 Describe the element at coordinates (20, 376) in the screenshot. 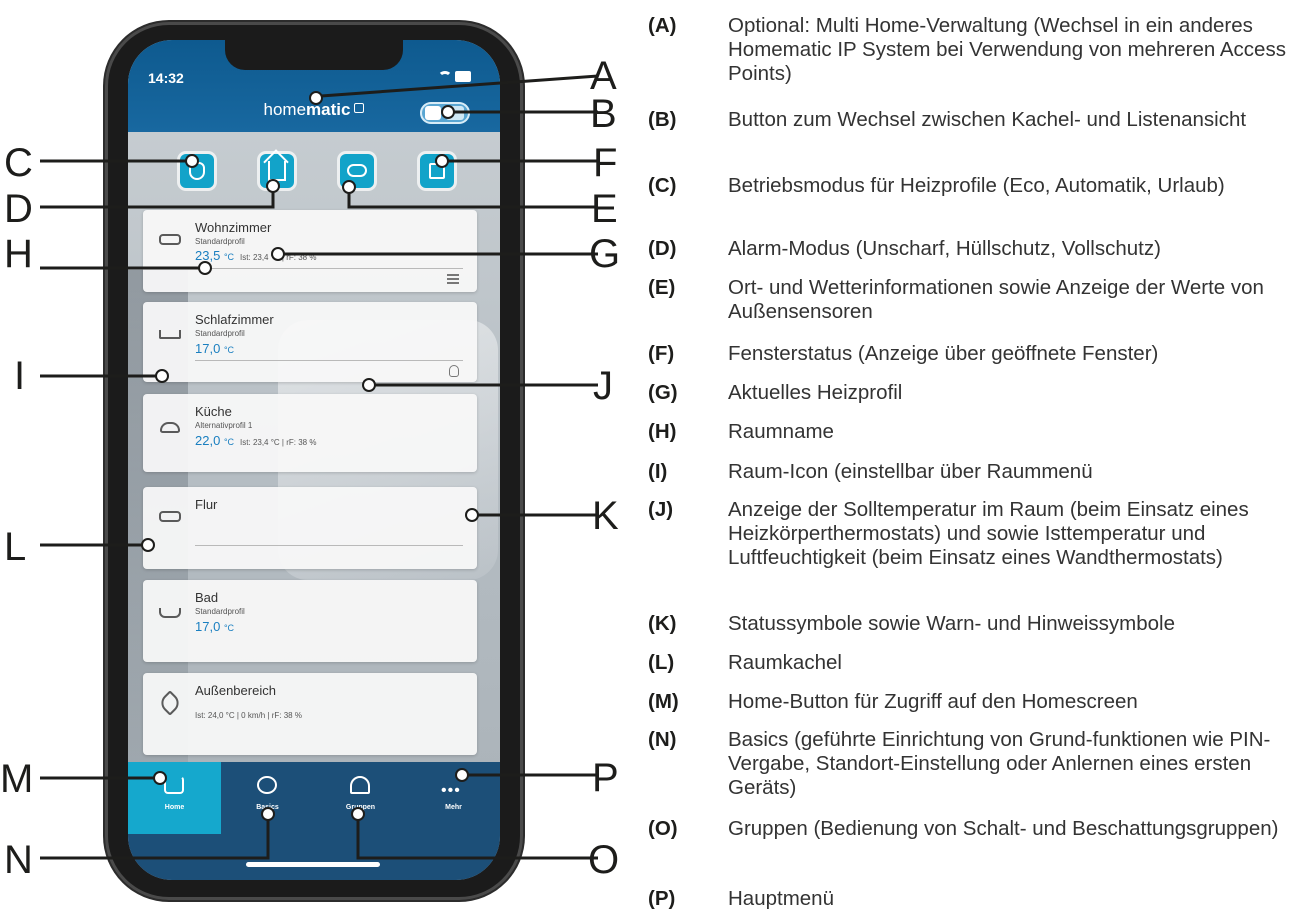

I see `marker-i: I` at that location.